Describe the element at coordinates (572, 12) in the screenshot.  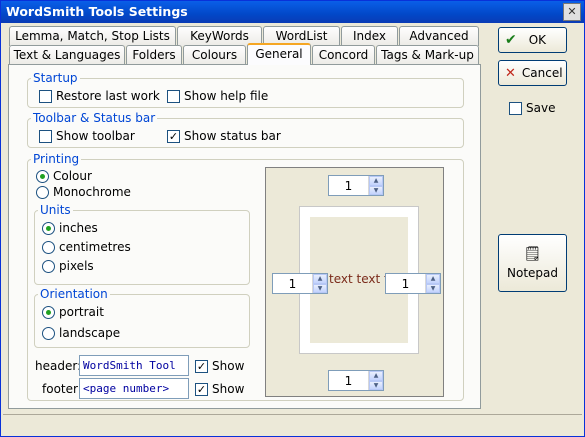
I see `close-icon: ✕` at that location.